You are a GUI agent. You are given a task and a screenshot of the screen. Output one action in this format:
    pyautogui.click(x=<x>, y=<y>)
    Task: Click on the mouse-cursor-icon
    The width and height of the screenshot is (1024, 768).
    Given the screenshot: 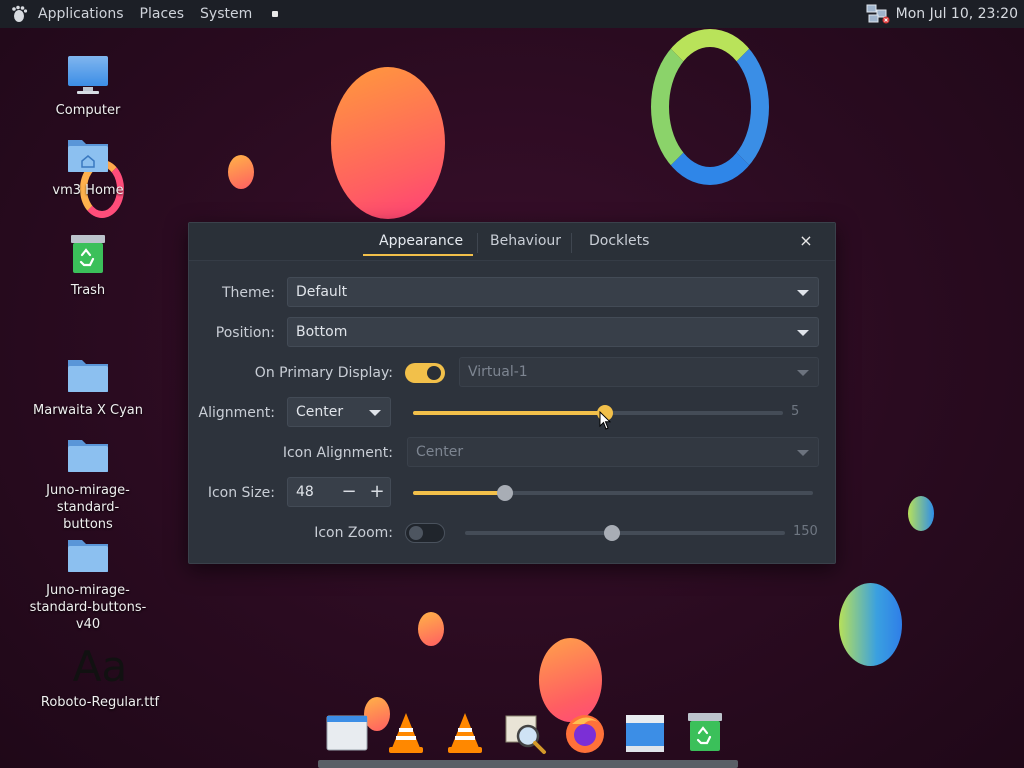 What is the action you would take?
    pyautogui.click(x=605, y=420)
    